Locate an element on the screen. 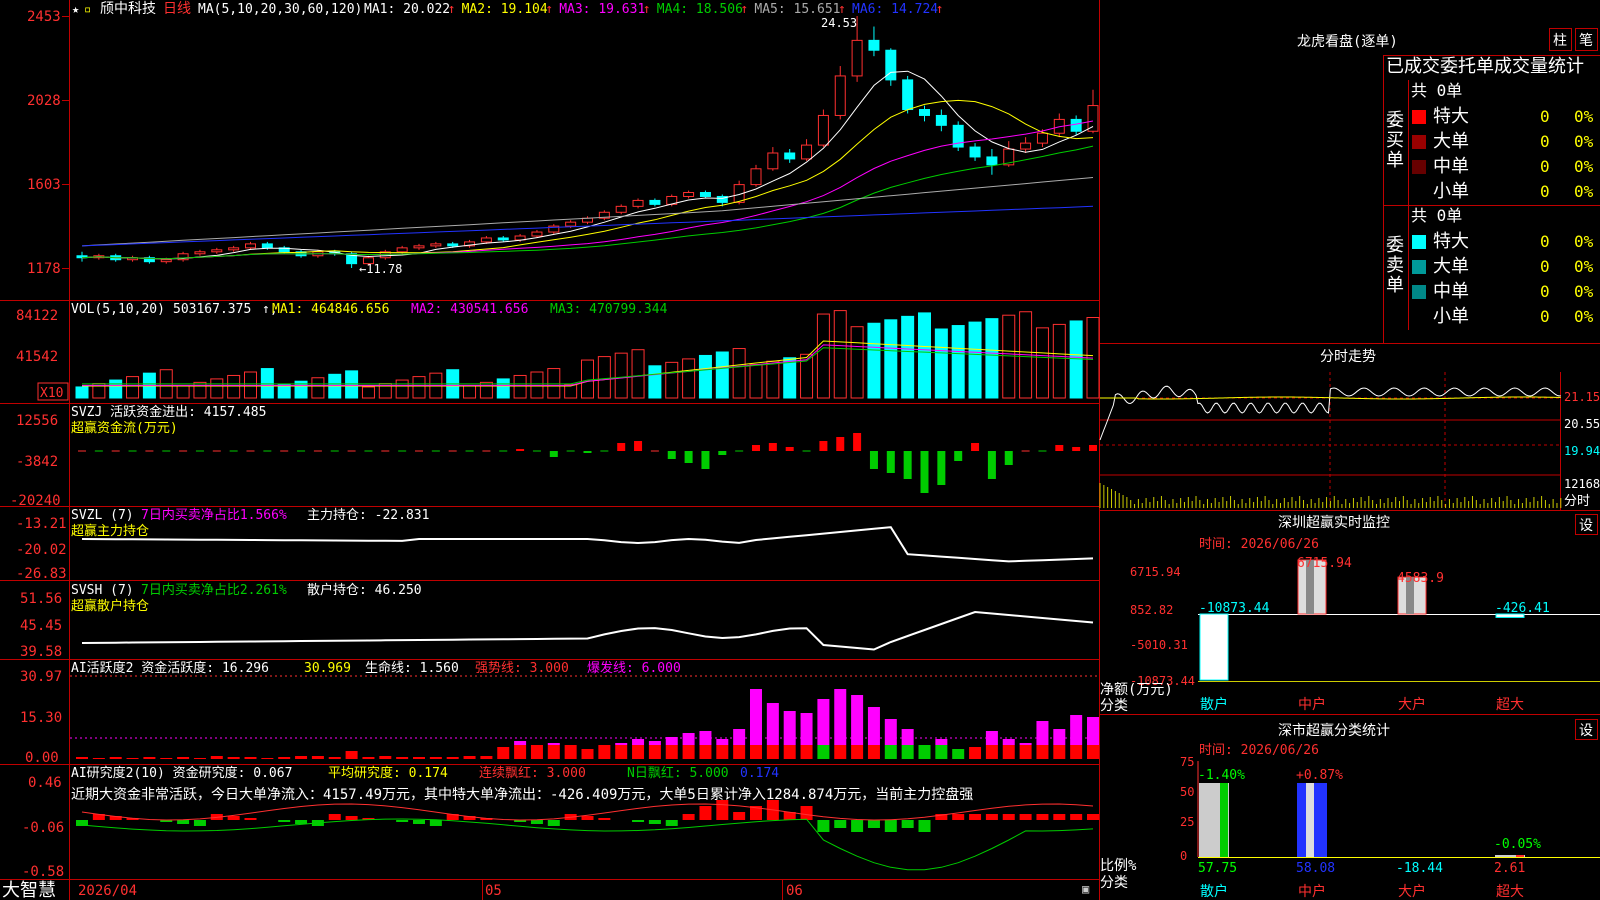 The height and width of the screenshot is (900, 1600). sz-classify-title: 深市超赢分类统计 is located at coordinates (1334, 730).